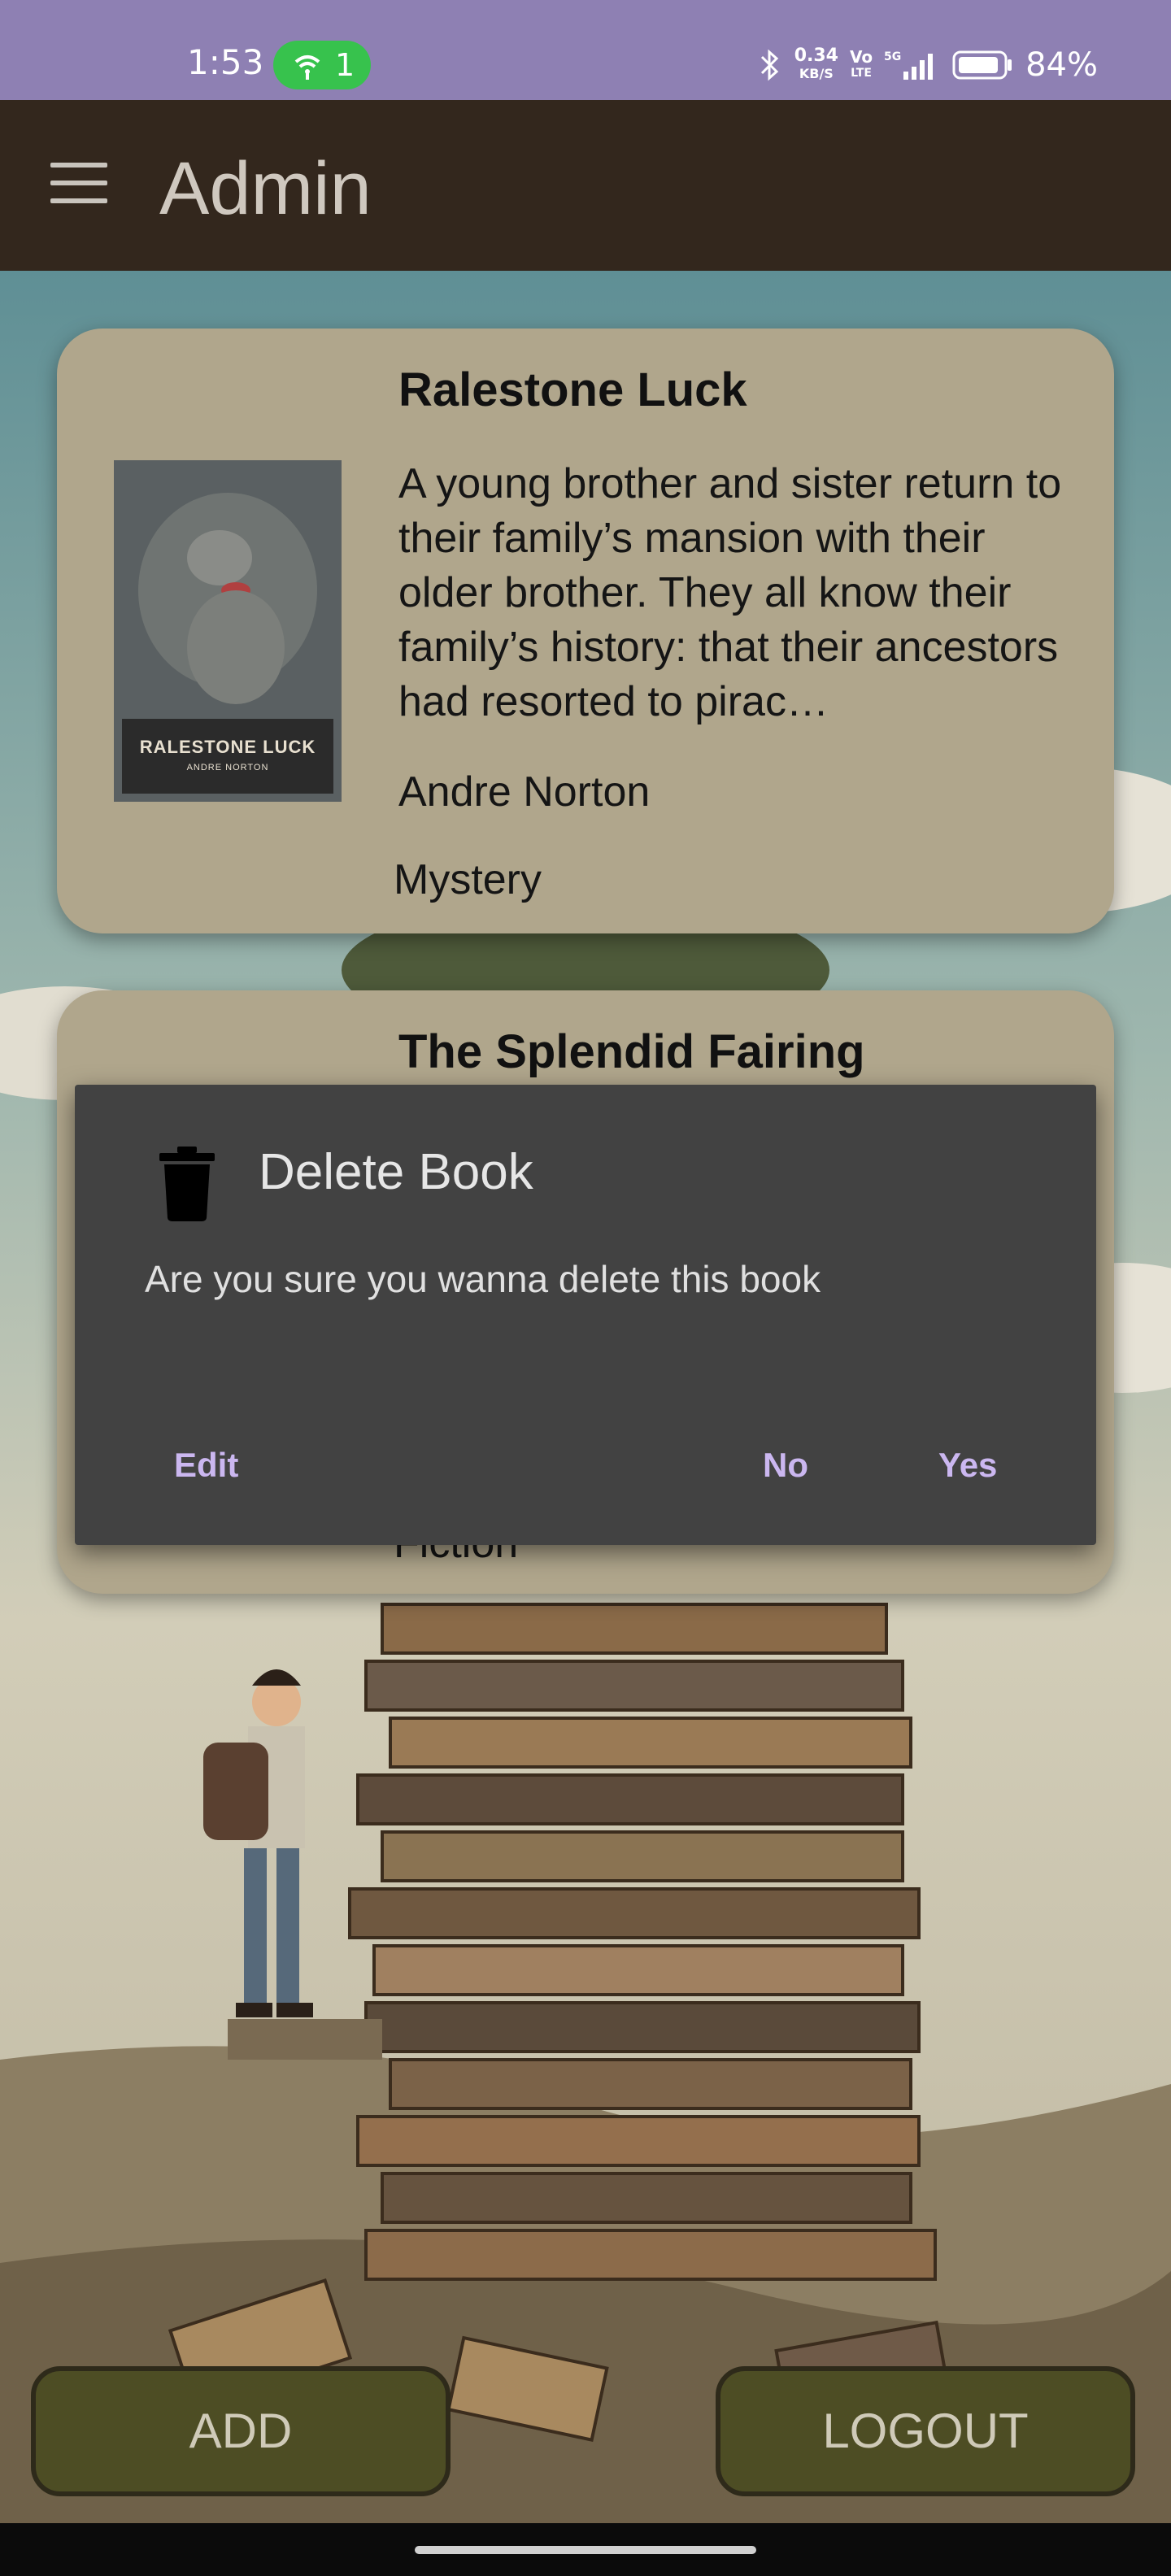 The height and width of the screenshot is (2576, 1171). What do you see at coordinates (785, 1466) in the screenshot?
I see `no-button: No` at bounding box center [785, 1466].